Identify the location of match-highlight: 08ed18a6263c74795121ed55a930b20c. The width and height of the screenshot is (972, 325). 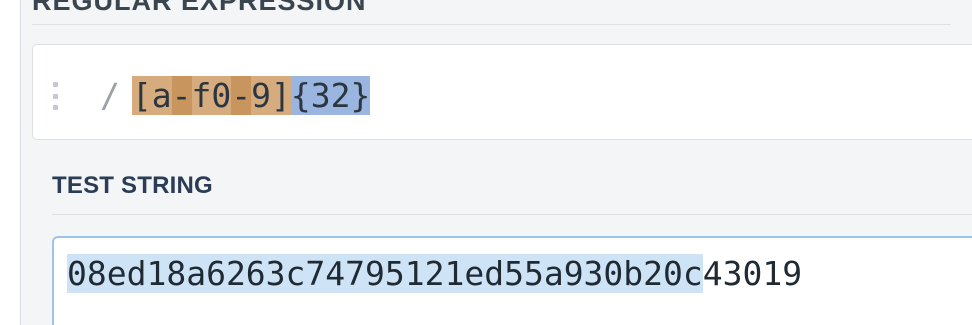
(385, 273).